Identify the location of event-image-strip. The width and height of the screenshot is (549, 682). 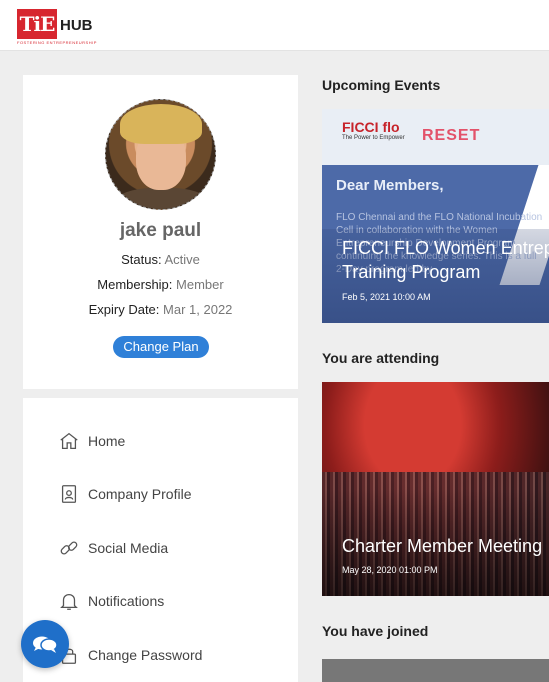
(435, 657).